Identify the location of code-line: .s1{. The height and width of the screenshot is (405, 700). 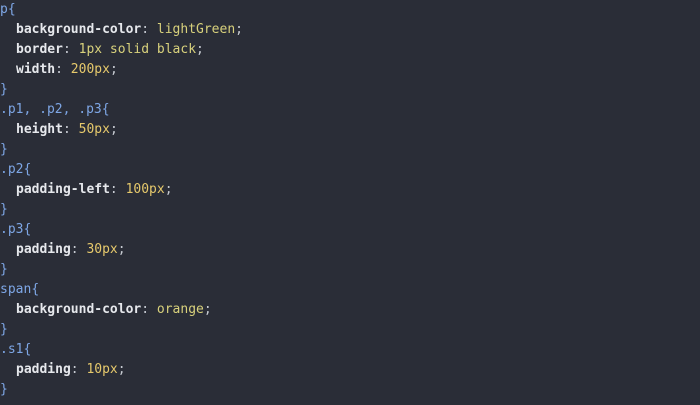
(350, 350).